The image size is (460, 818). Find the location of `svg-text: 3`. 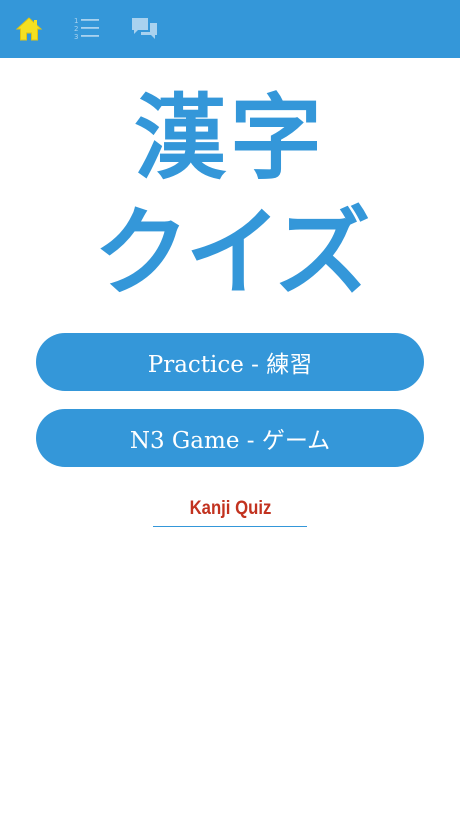

svg-text: 3 is located at coordinates (76, 37).